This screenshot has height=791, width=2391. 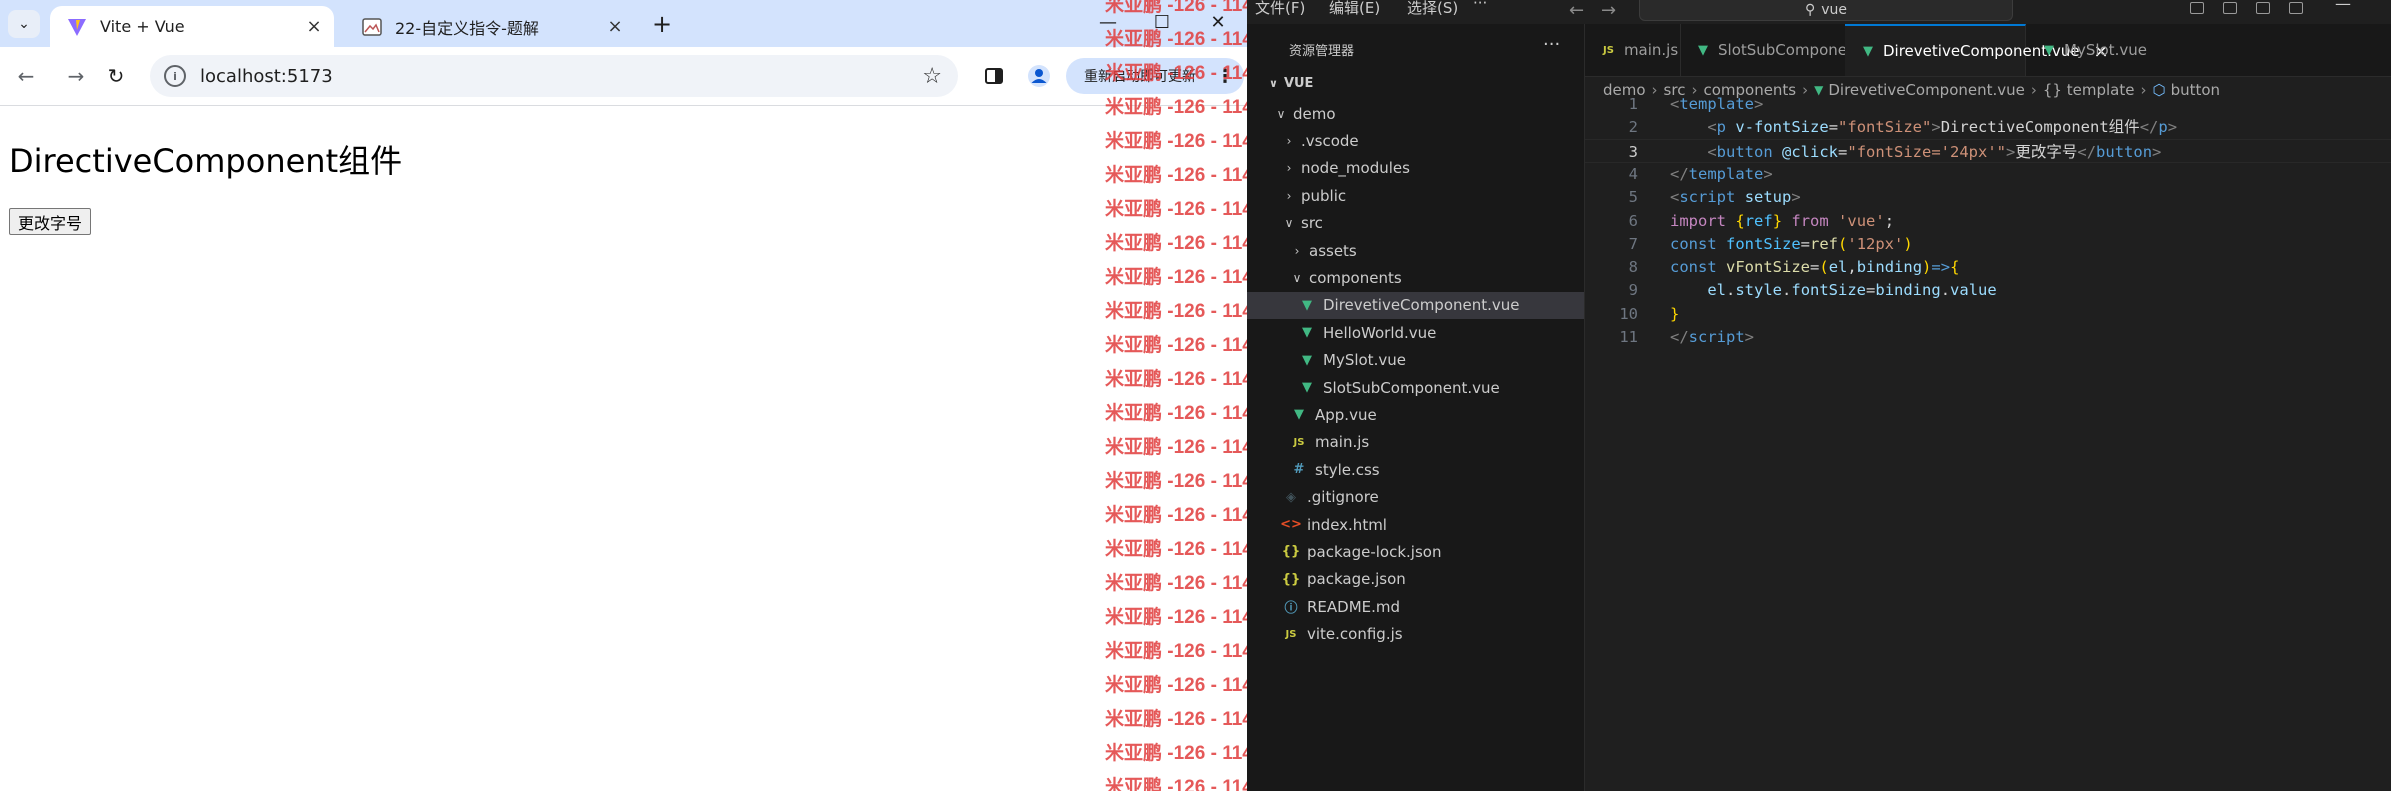 I want to click on toggle-sidebar-icon, so click(x=2197, y=8).